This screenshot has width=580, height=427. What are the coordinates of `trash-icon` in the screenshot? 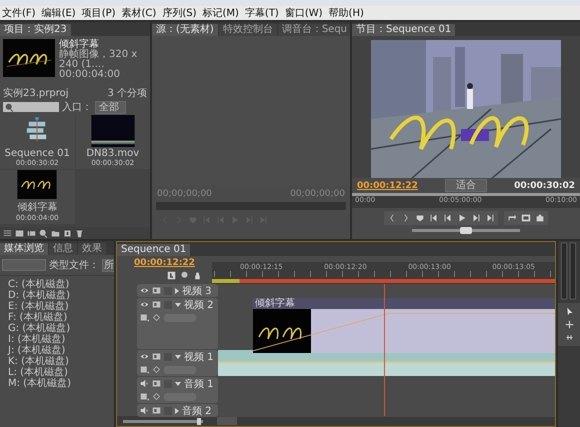 It's located at (79, 233).